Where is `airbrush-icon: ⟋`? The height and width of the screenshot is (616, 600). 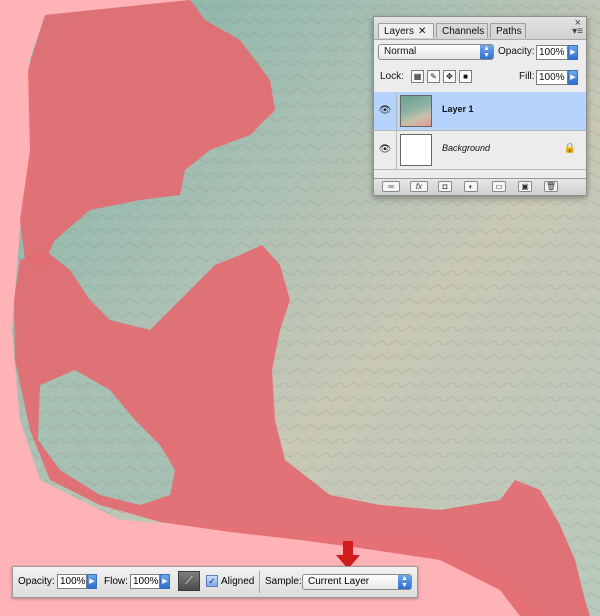
airbrush-icon: ⟋ is located at coordinates (189, 581).